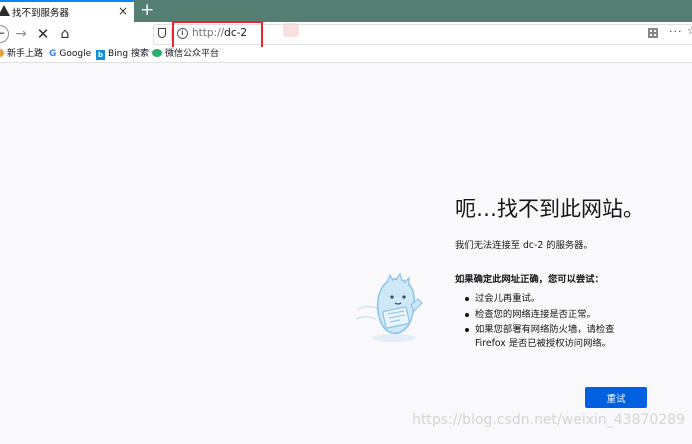 The height and width of the screenshot is (444, 692). I want to click on list-item: 过会儿再重试。, so click(538, 299).